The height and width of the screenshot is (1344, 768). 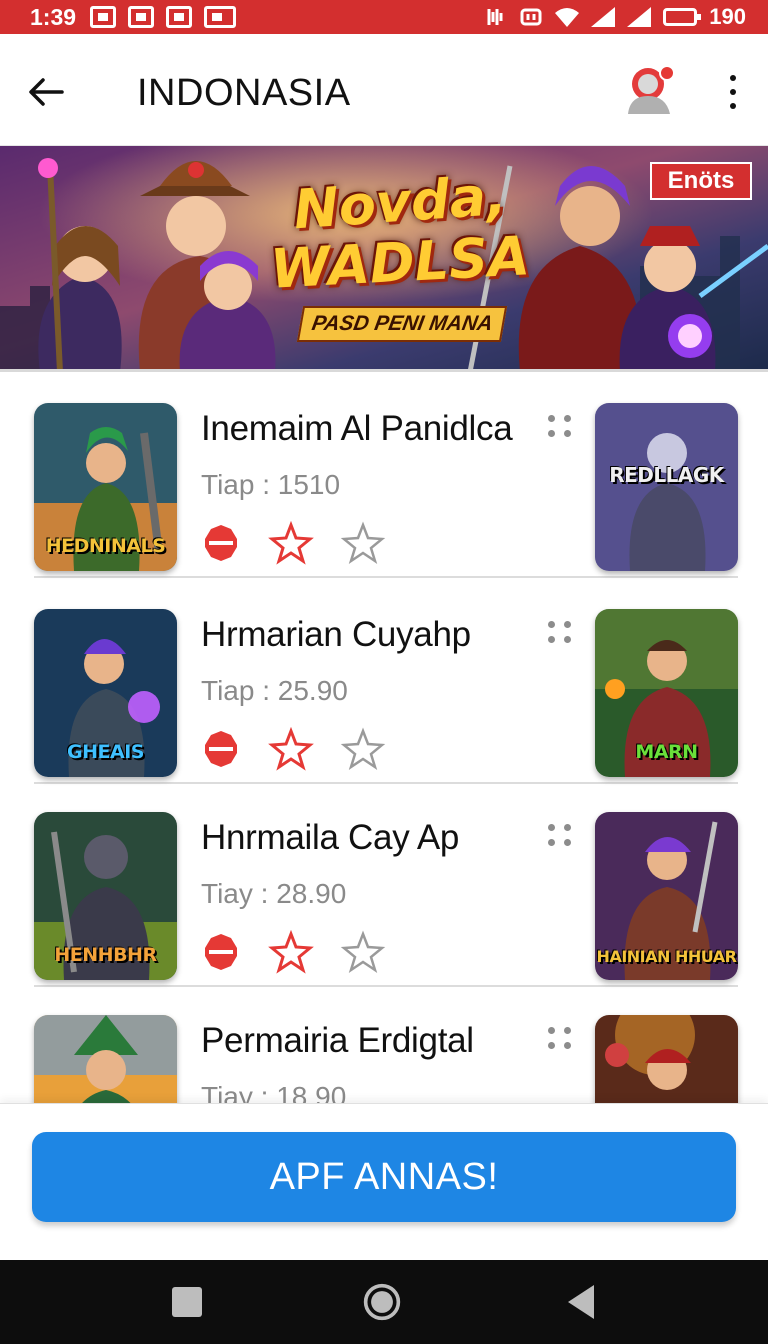 What do you see at coordinates (495, 17) in the screenshot?
I see `vibrate-icon` at bounding box center [495, 17].